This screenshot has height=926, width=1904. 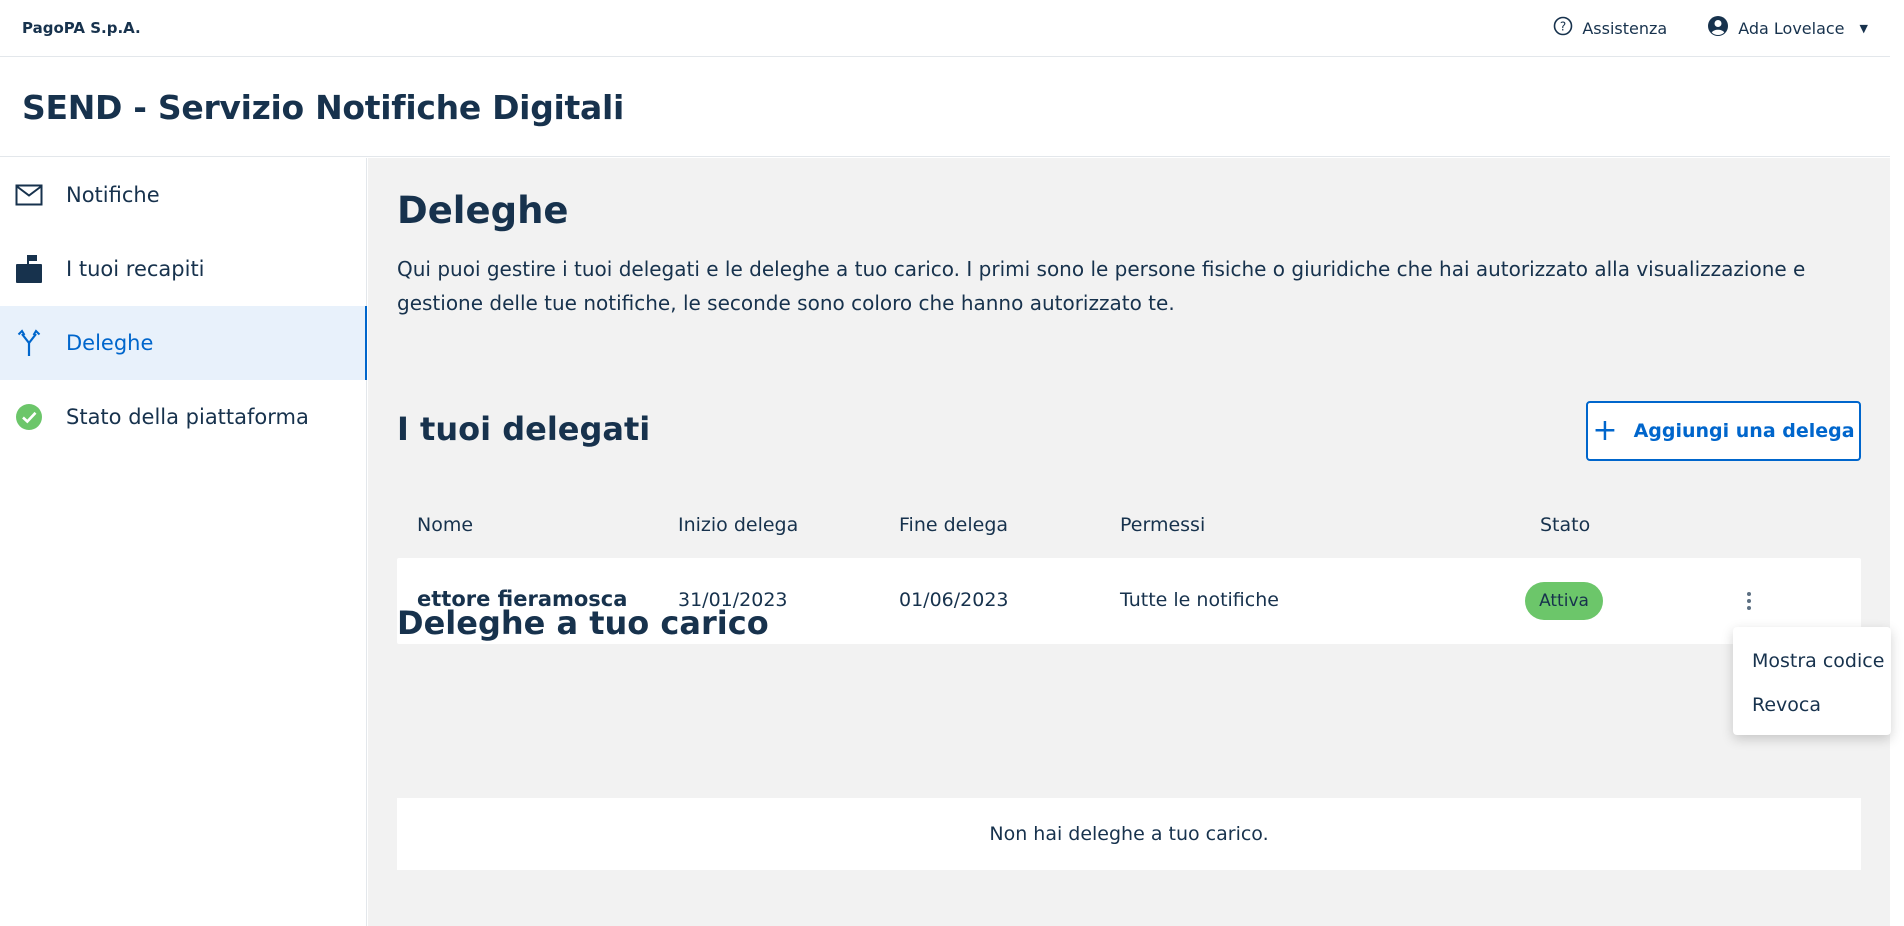 I want to click on sidebar-item-recapiti: I tuoi recapiti, so click(x=183, y=269).